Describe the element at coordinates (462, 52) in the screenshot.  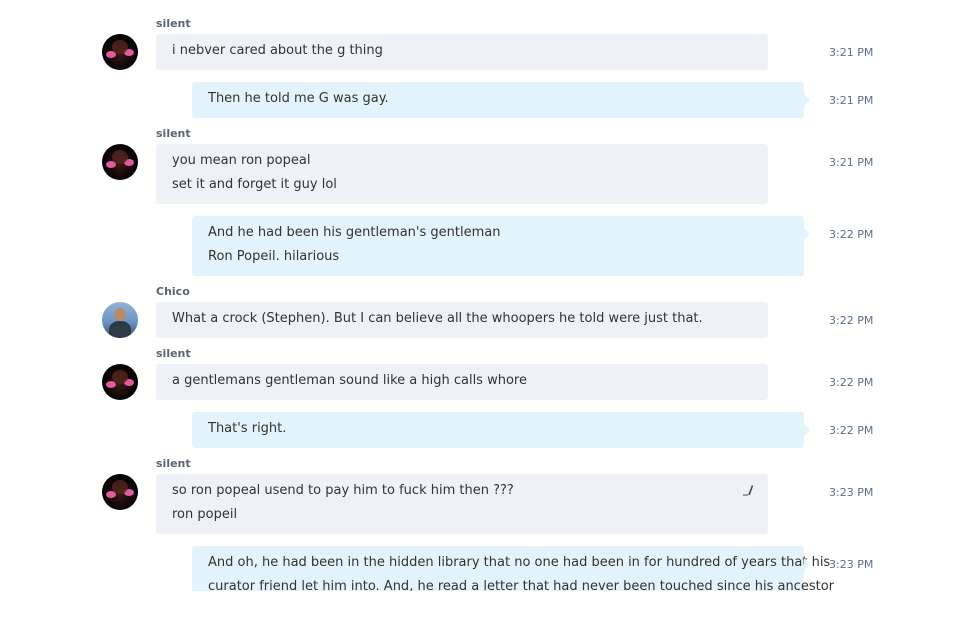
I see `message-bubble-incoming: i nebver cared about the g thing` at that location.